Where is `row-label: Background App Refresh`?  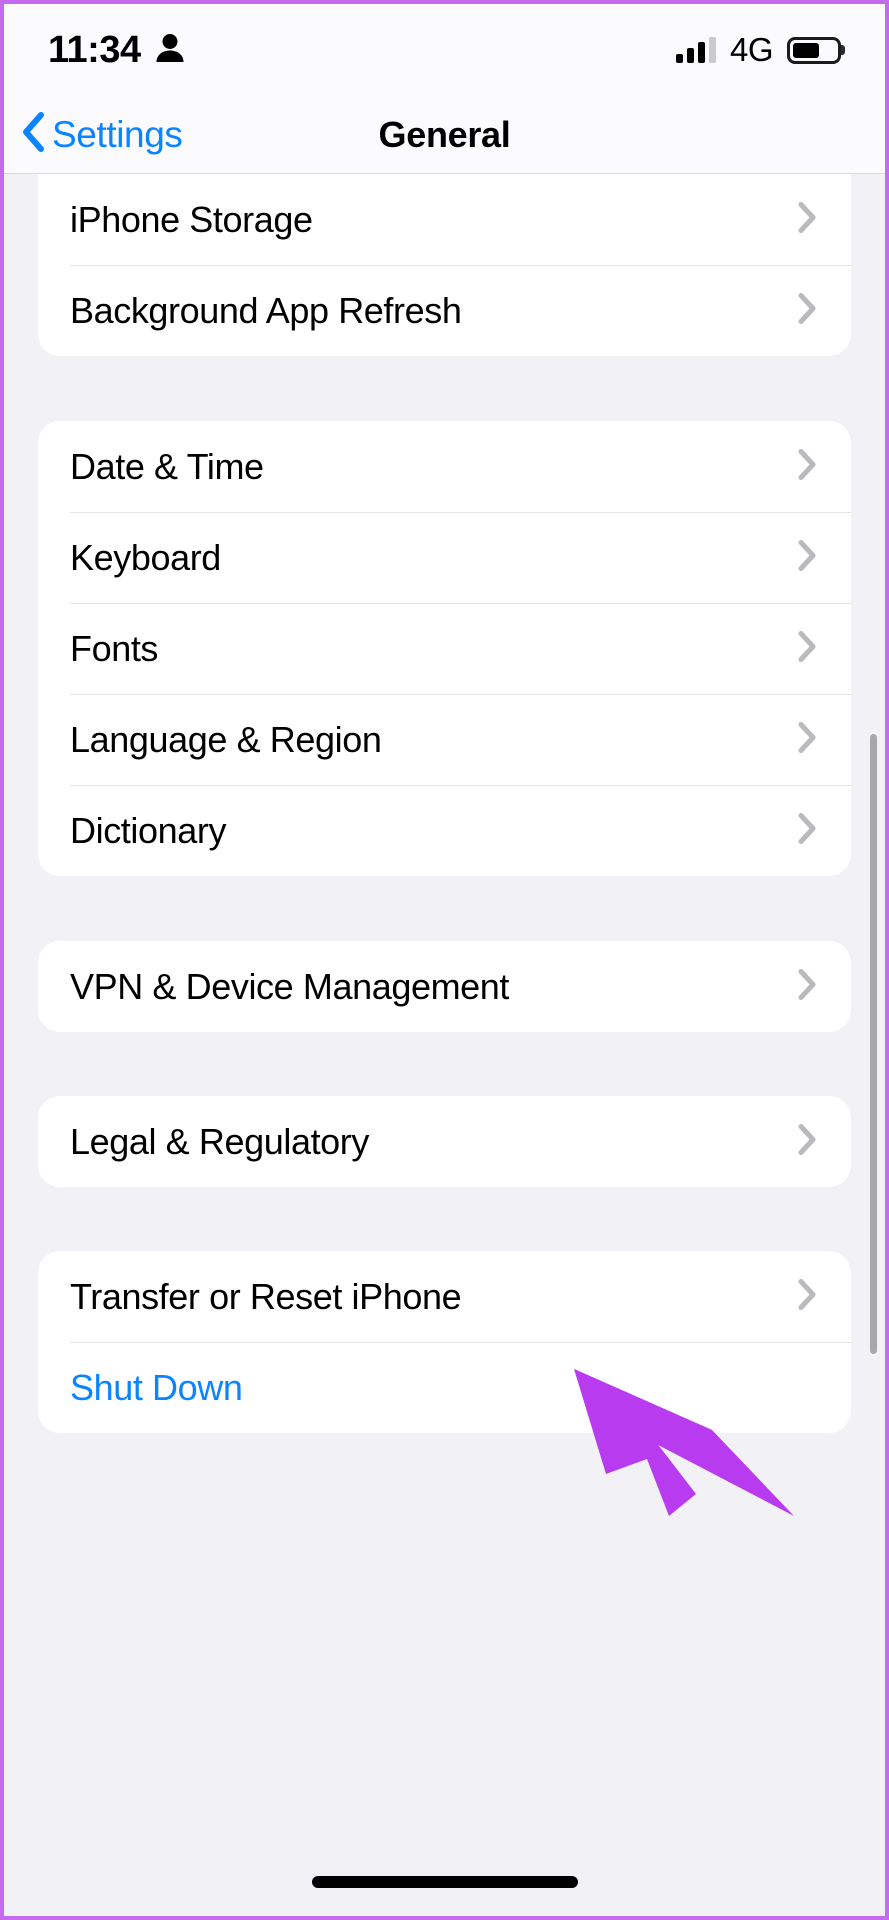
row-label: Background App Refresh is located at coordinates (266, 310).